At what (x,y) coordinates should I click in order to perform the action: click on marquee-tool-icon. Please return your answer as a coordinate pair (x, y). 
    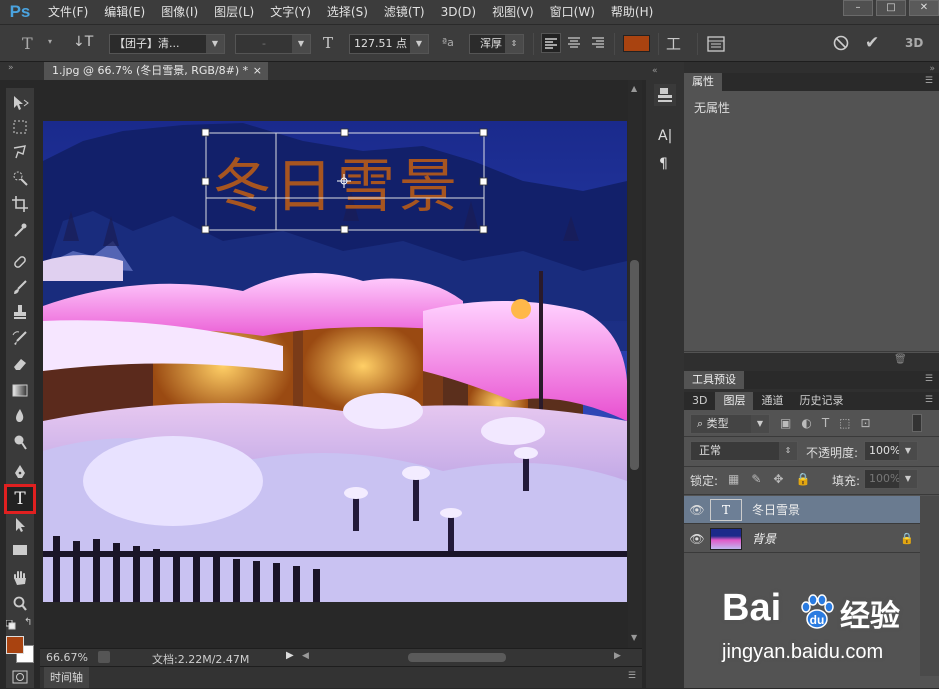
    Looking at the image, I should click on (20, 127).